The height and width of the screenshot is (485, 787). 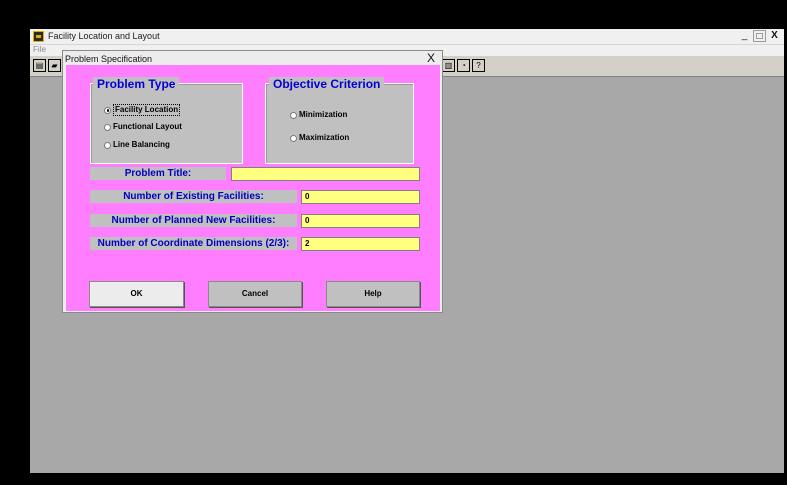 What do you see at coordinates (193, 196) in the screenshot?
I see `existing-facilities-label: Number of Existing Facilities:` at bounding box center [193, 196].